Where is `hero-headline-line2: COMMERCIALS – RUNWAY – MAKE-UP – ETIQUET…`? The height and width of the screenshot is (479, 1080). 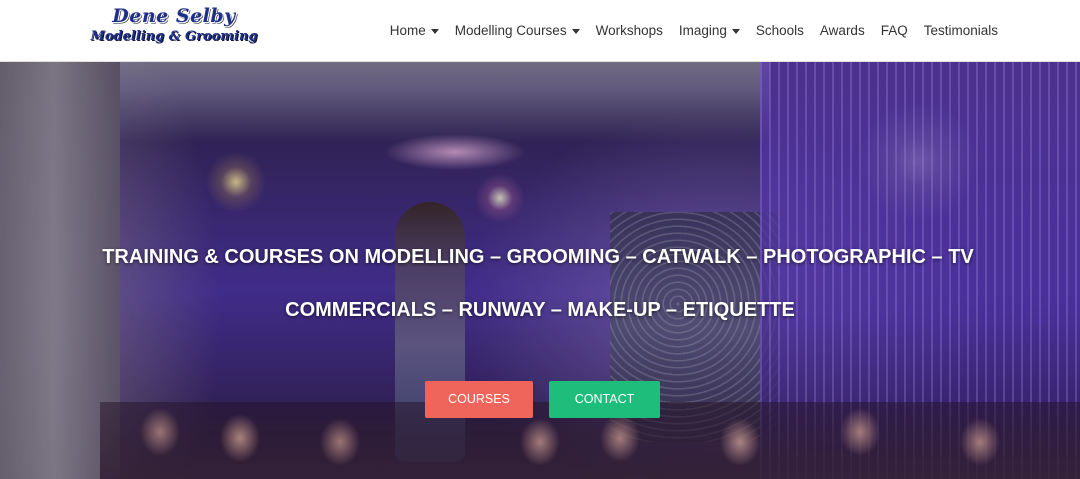 hero-headline-line2: COMMERCIALS – RUNWAY – MAKE-UP – ETIQUET… is located at coordinates (540, 310).